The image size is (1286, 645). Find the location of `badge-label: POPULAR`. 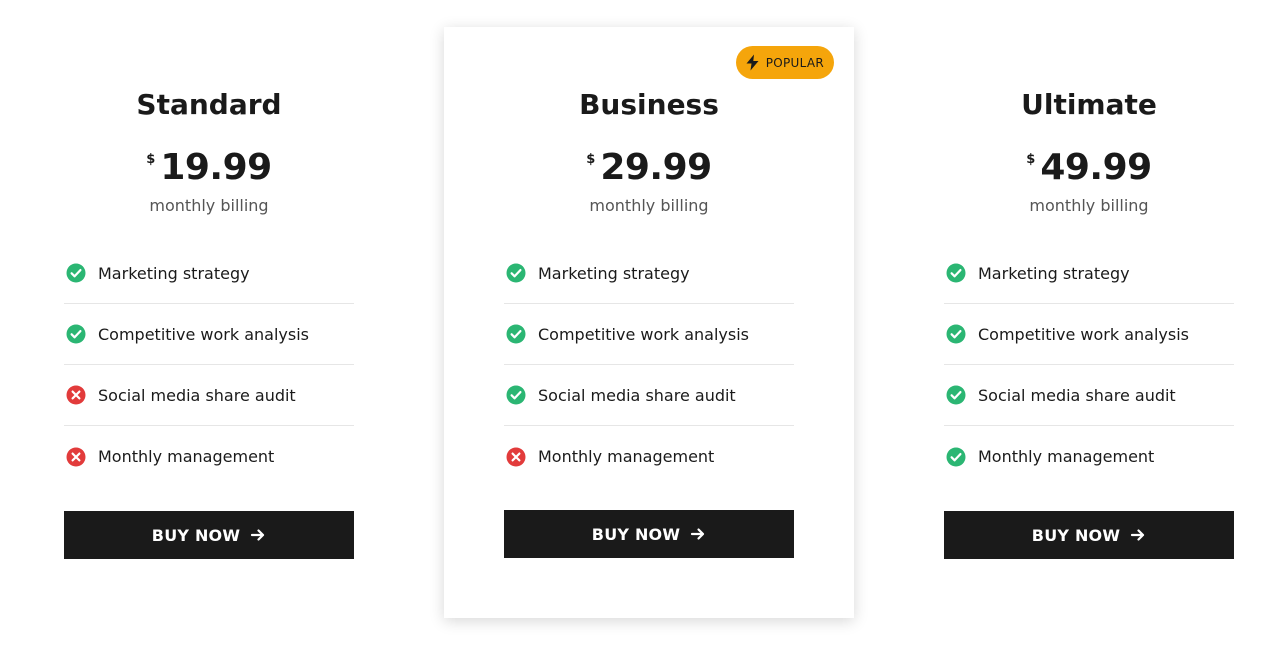

badge-label: POPULAR is located at coordinates (794, 62).